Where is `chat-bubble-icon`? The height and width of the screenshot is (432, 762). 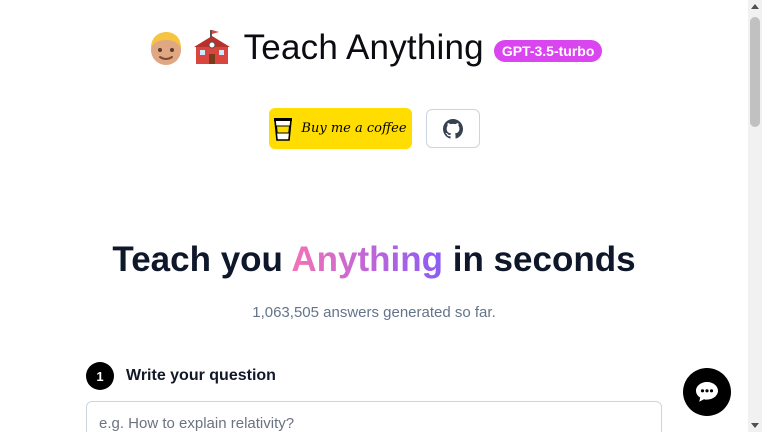 chat-bubble-icon is located at coordinates (707, 392).